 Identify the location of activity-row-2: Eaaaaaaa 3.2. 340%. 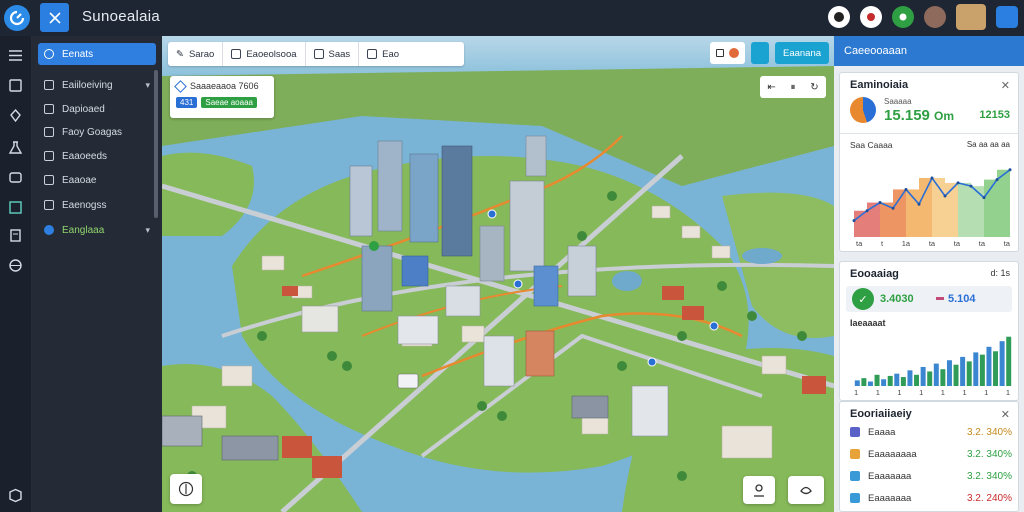
(934, 476).